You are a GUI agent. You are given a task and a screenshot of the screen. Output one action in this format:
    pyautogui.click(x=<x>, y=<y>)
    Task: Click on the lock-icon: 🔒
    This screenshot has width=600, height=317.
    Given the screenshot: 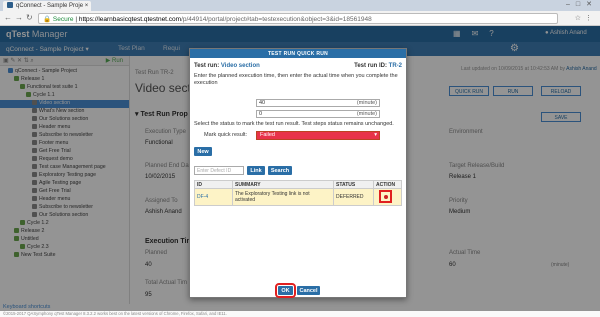 What is the action you would take?
    pyautogui.click(x=47, y=19)
    